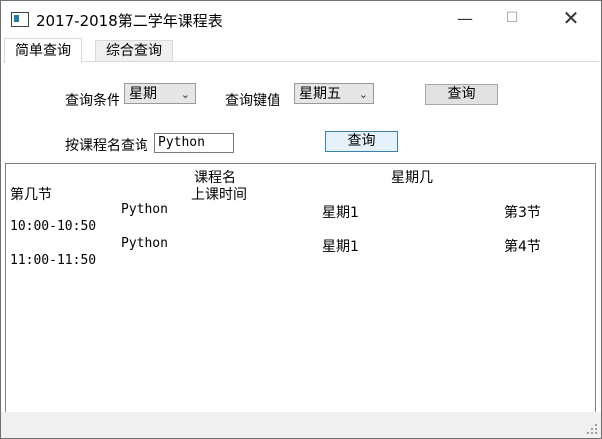  I want to click on minimize-button: —, so click(465, 18).